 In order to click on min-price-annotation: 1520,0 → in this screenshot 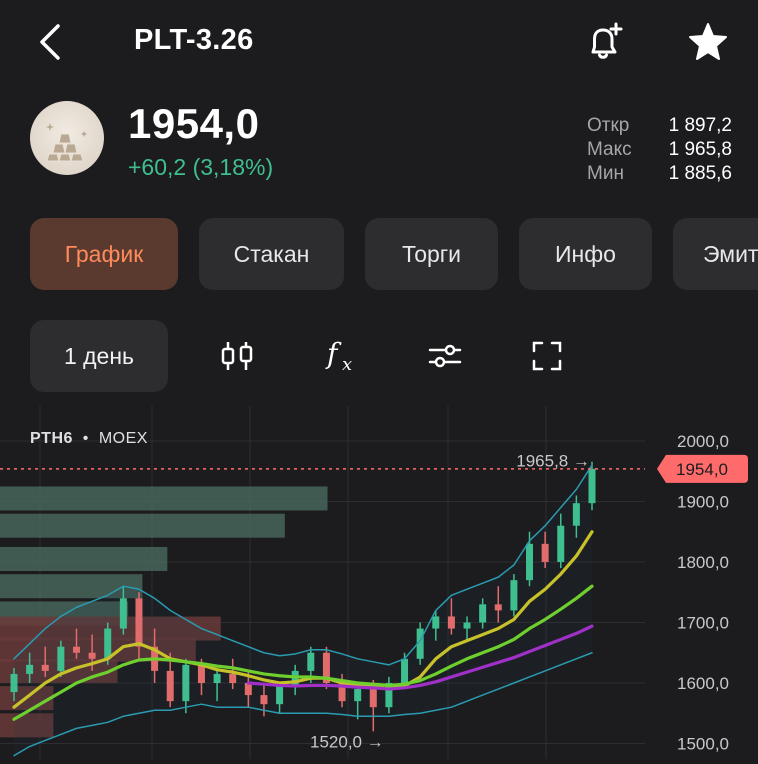, I will do `click(347, 741)`.